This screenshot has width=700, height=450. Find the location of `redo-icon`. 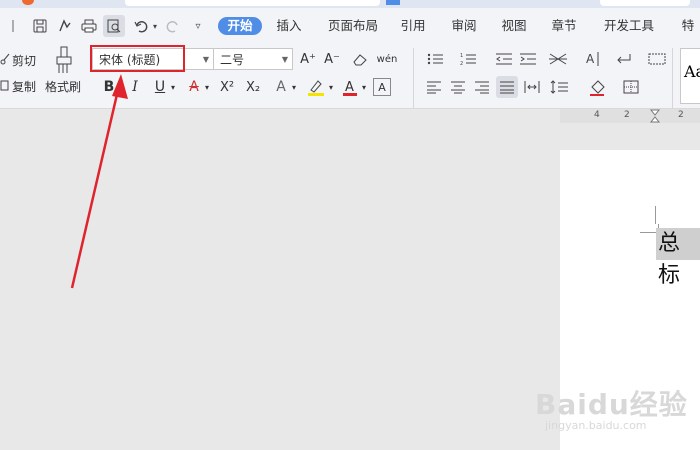

redo-icon is located at coordinates (173, 26).